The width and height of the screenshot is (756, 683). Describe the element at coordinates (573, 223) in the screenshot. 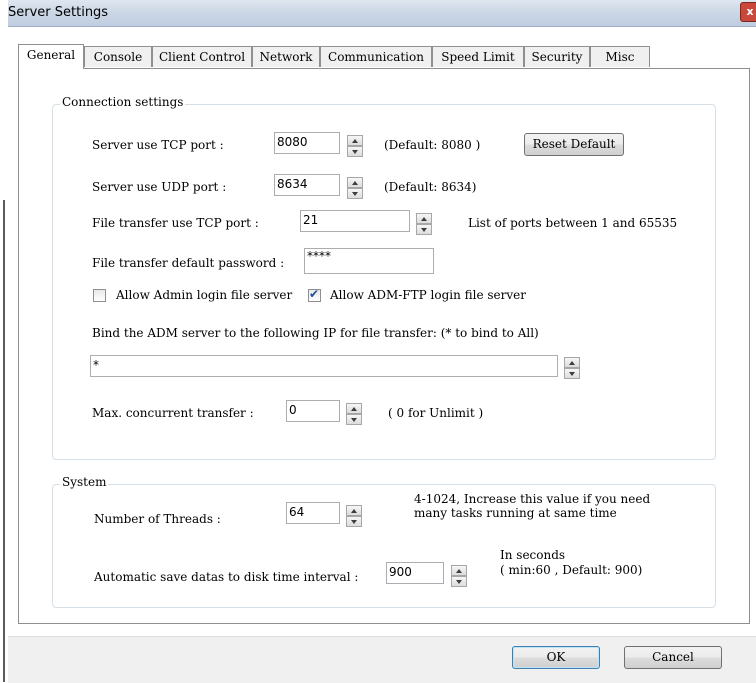

I see `ft-tcp-port-hint: List of ports between 1 and 65535` at that location.